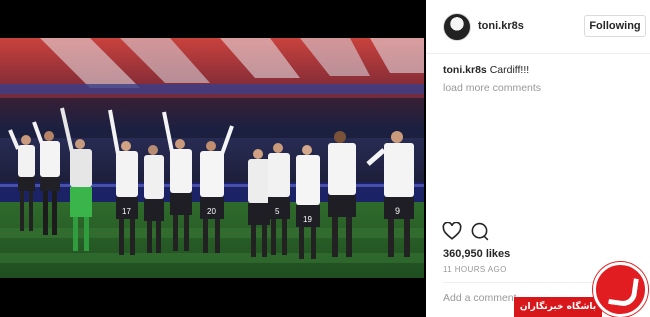 This screenshot has width=650, height=317. What do you see at coordinates (492, 88) in the screenshot?
I see `load-more-comments-link: load more comments` at bounding box center [492, 88].